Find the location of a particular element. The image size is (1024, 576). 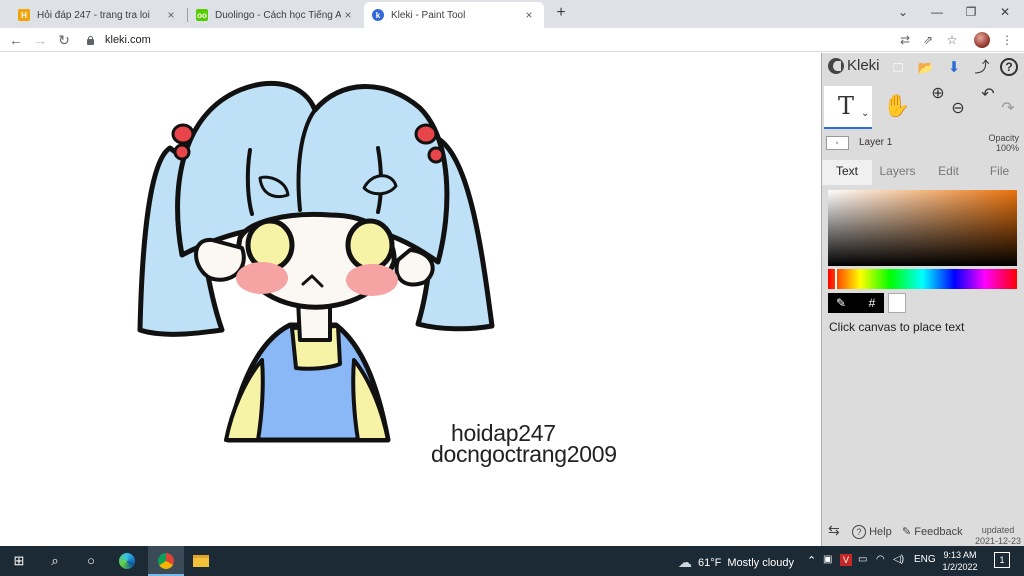

tab-kleki: k Kleki - Paint Tool × is located at coordinates (454, 15).